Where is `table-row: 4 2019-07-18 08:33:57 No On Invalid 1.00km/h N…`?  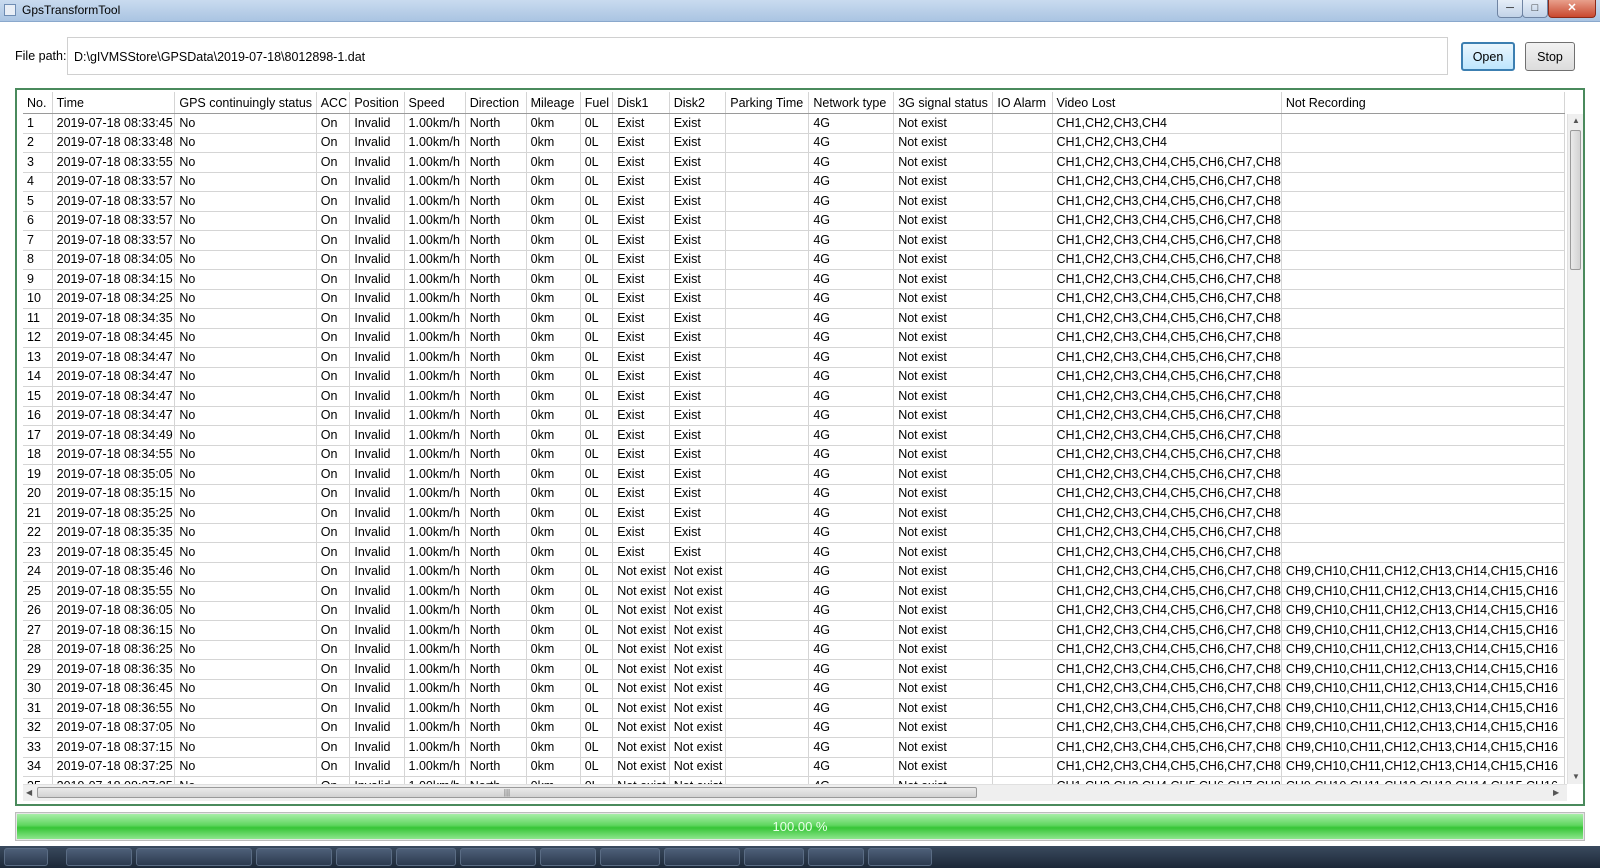 table-row: 4 2019-07-18 08:33:57 No On Invalid 1.00km/h N… is located at coordinates (794, 182).